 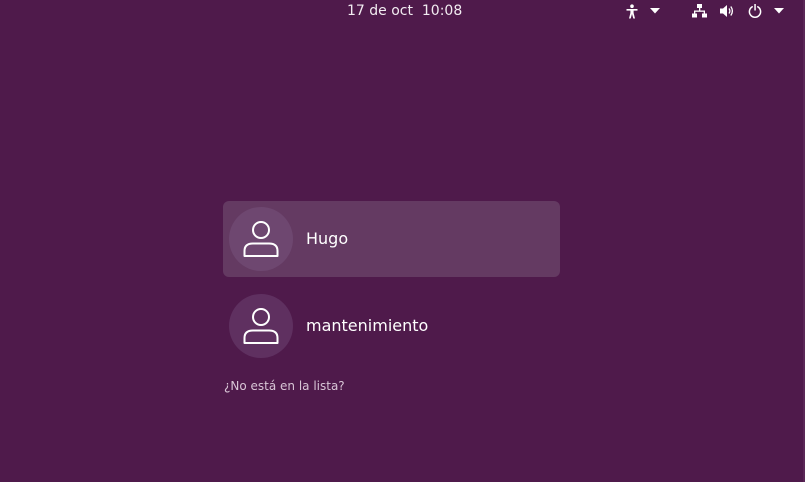 I want to click on top-bar: 17 de oct 10:08, so click(x=402, y=11).